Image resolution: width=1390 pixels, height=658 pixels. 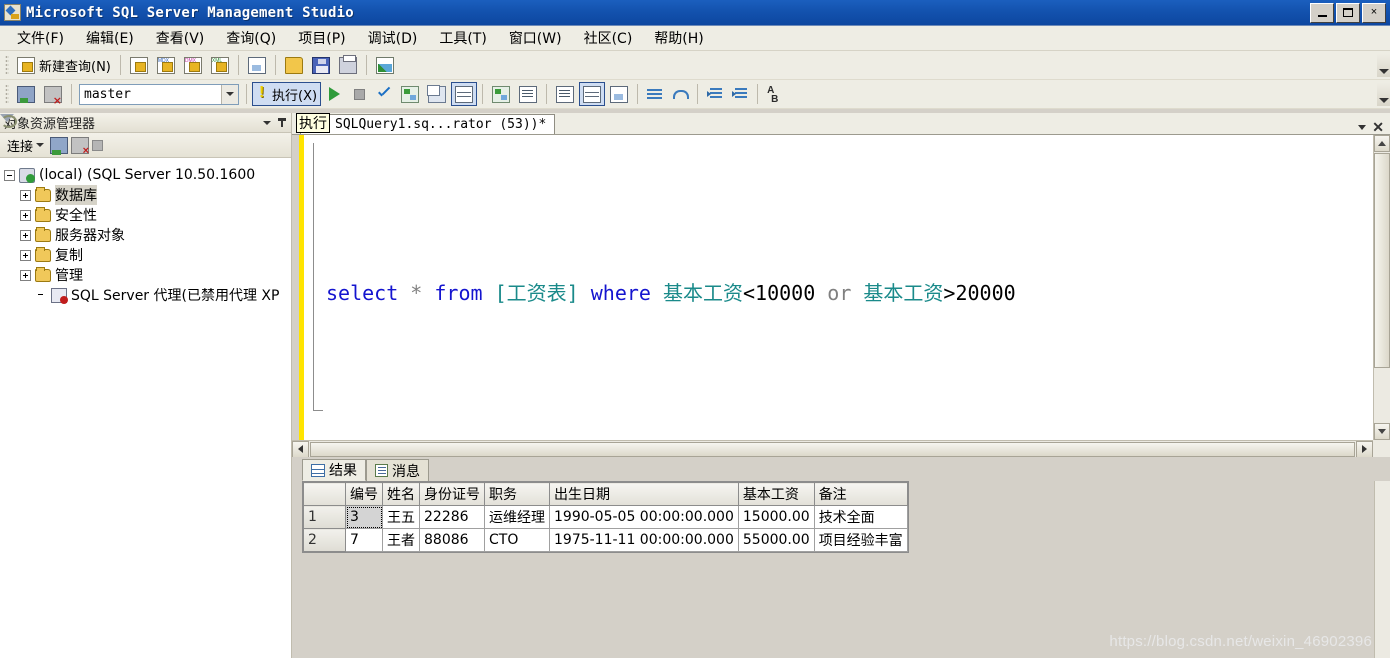 I want to click on connect-dropdown-button: 连接, so click(x=25, y=145).